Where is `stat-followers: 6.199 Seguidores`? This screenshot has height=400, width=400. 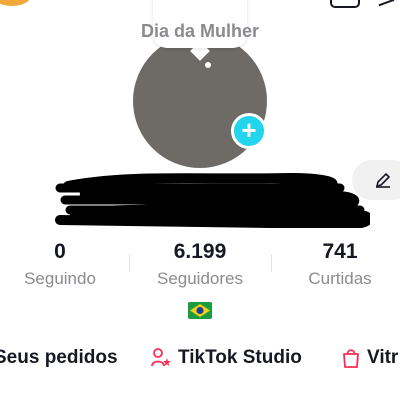 stat-followers: 6.199 Seguidores is located at coordinates (200, 265).